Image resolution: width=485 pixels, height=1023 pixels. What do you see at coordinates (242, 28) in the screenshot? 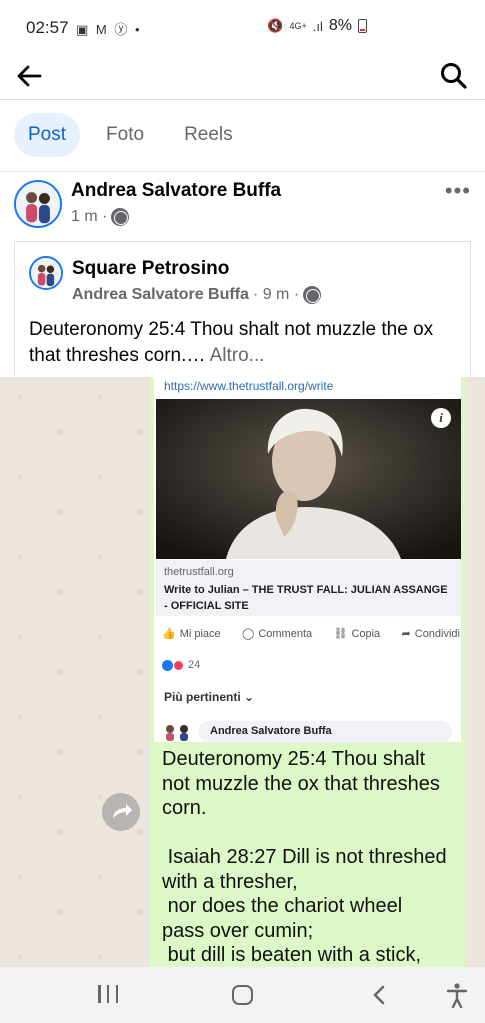
I see `status-bar: 02:57 ▣ M ⓨ • 🔇 4G+ .ıl 8%` at bounding box center [242, 28].